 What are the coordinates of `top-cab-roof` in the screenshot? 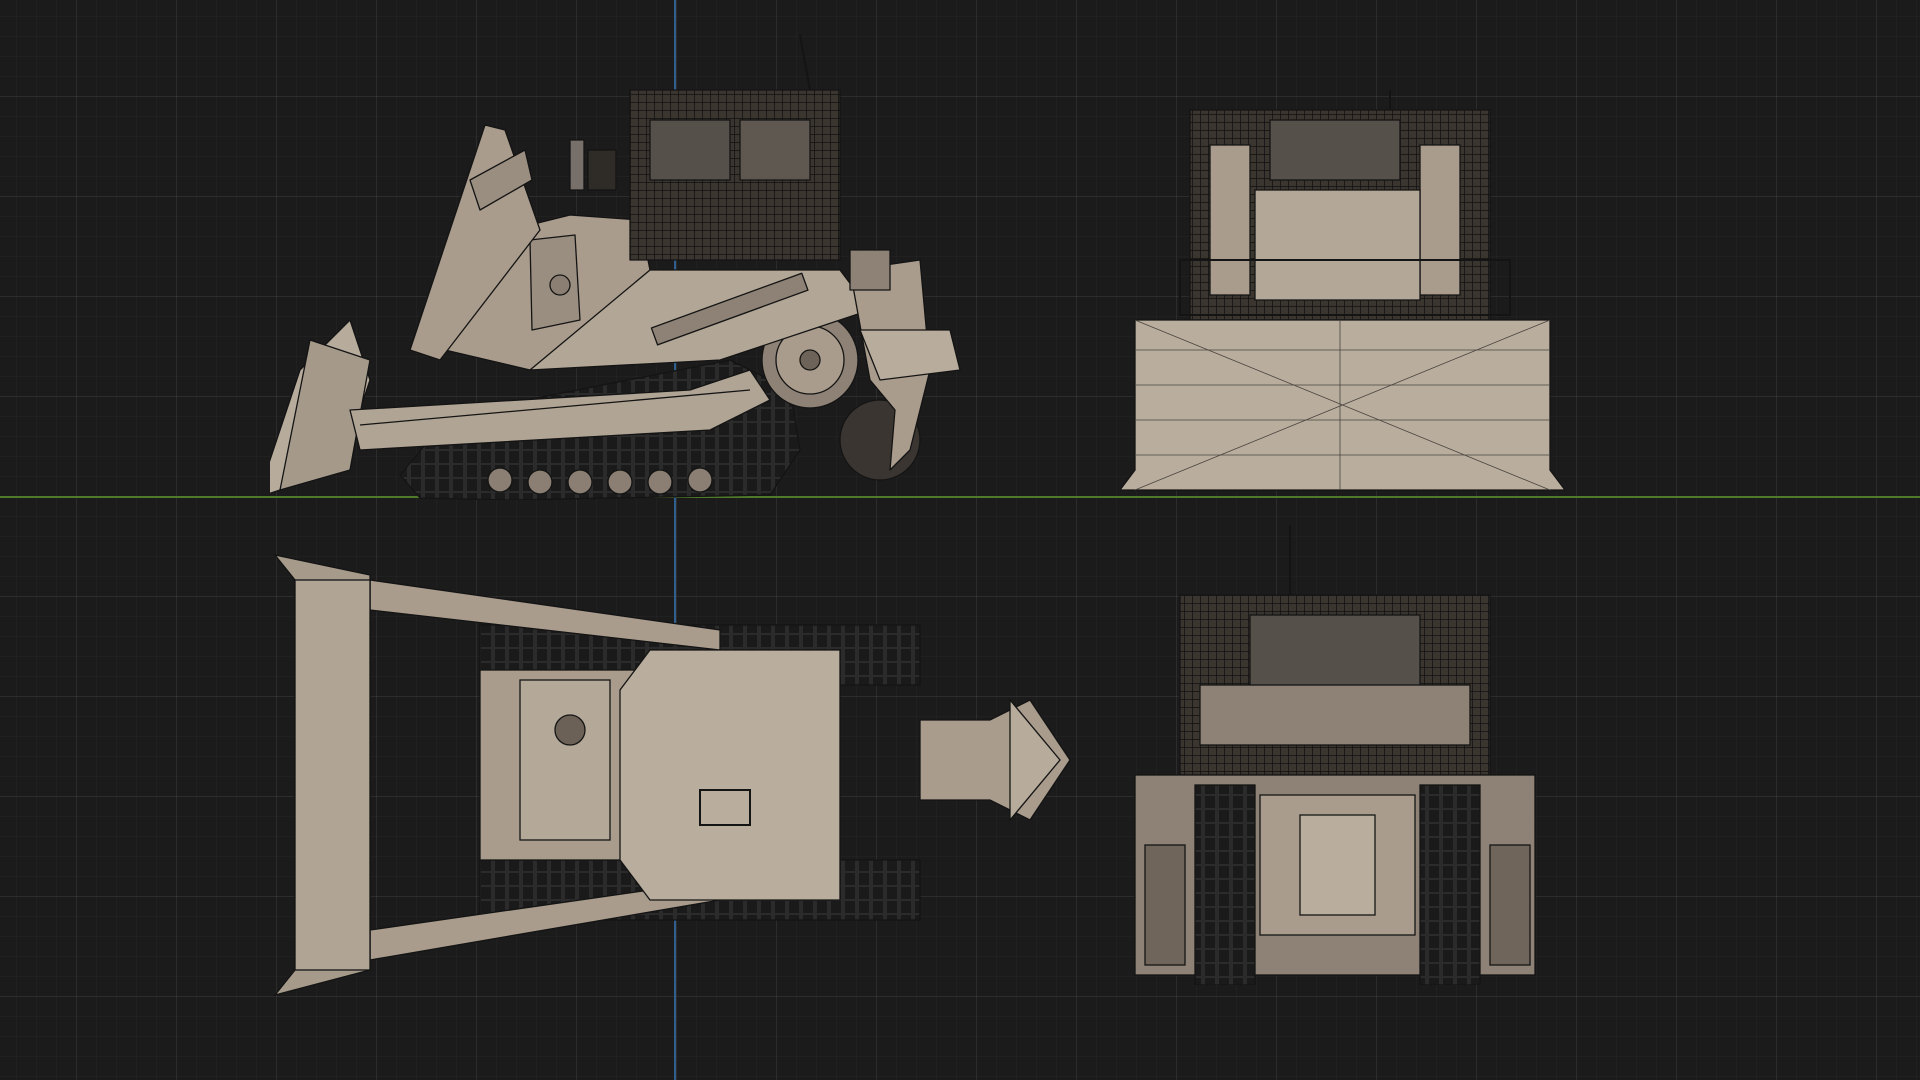 It's located at (730, 775).